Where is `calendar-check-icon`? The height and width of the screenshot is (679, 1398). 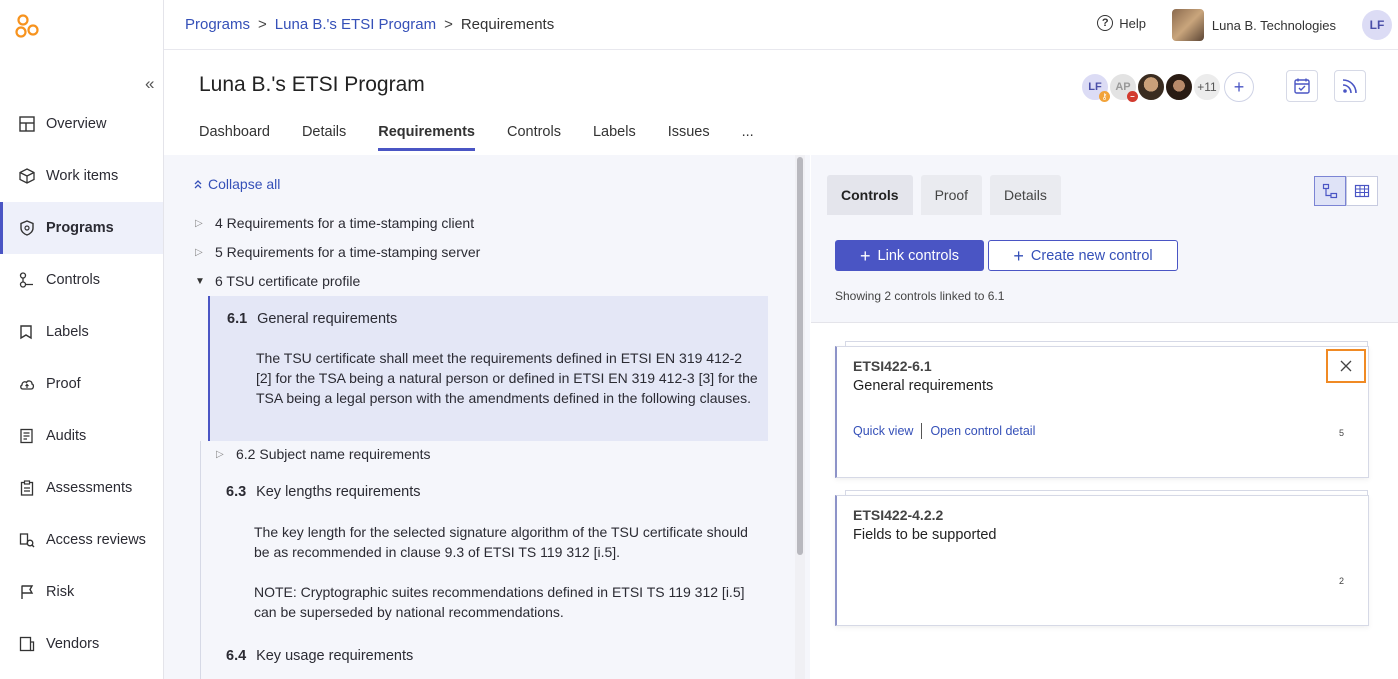
calendar-check-icon is located at coordinates (1302, 86).